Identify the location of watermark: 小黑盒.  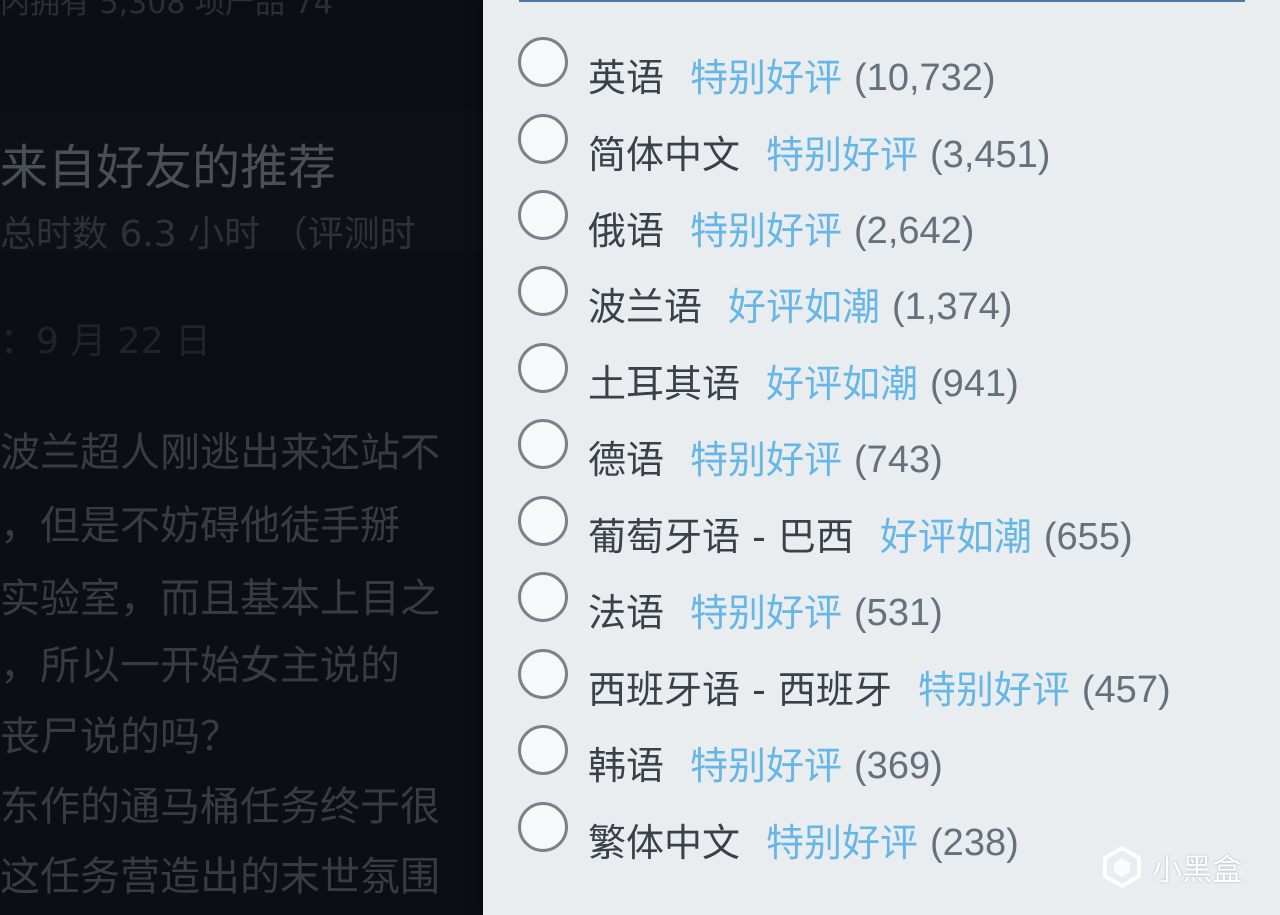
(1171, 867).